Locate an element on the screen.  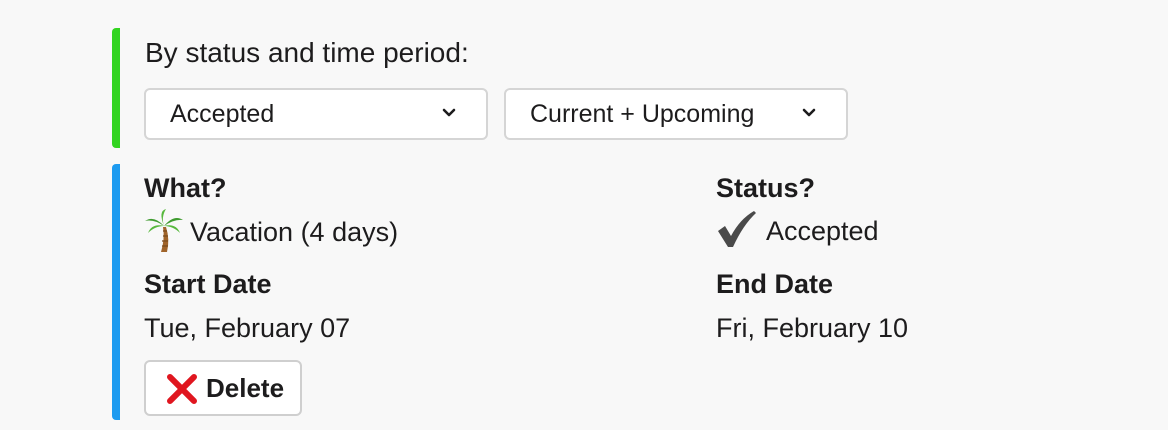
end-date-label: End Date is located at coordinates (775, 284).